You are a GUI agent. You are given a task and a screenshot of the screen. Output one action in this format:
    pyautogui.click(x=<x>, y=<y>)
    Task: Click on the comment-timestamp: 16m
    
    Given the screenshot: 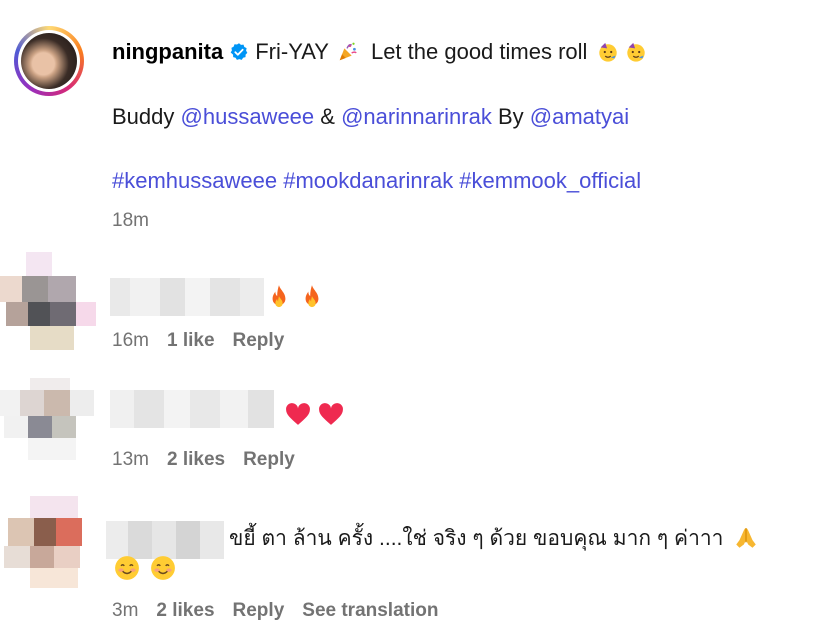 What is the action you would take?
    pyautogui.click(x=130, y=340)
    